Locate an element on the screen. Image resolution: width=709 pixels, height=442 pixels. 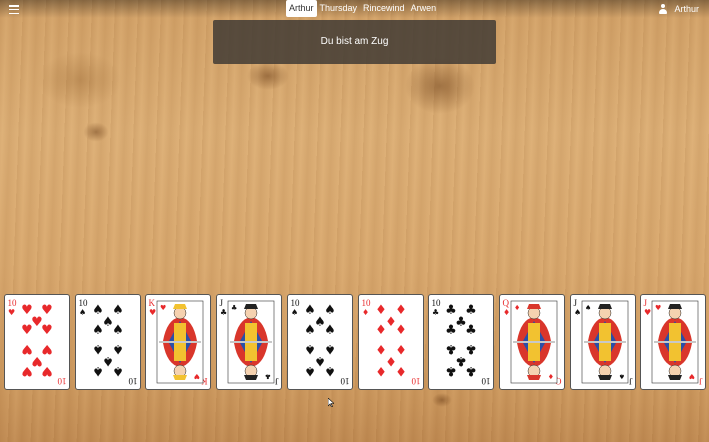
turn-status-banner: Du bist am Zug is located at coordinates (354, 42).